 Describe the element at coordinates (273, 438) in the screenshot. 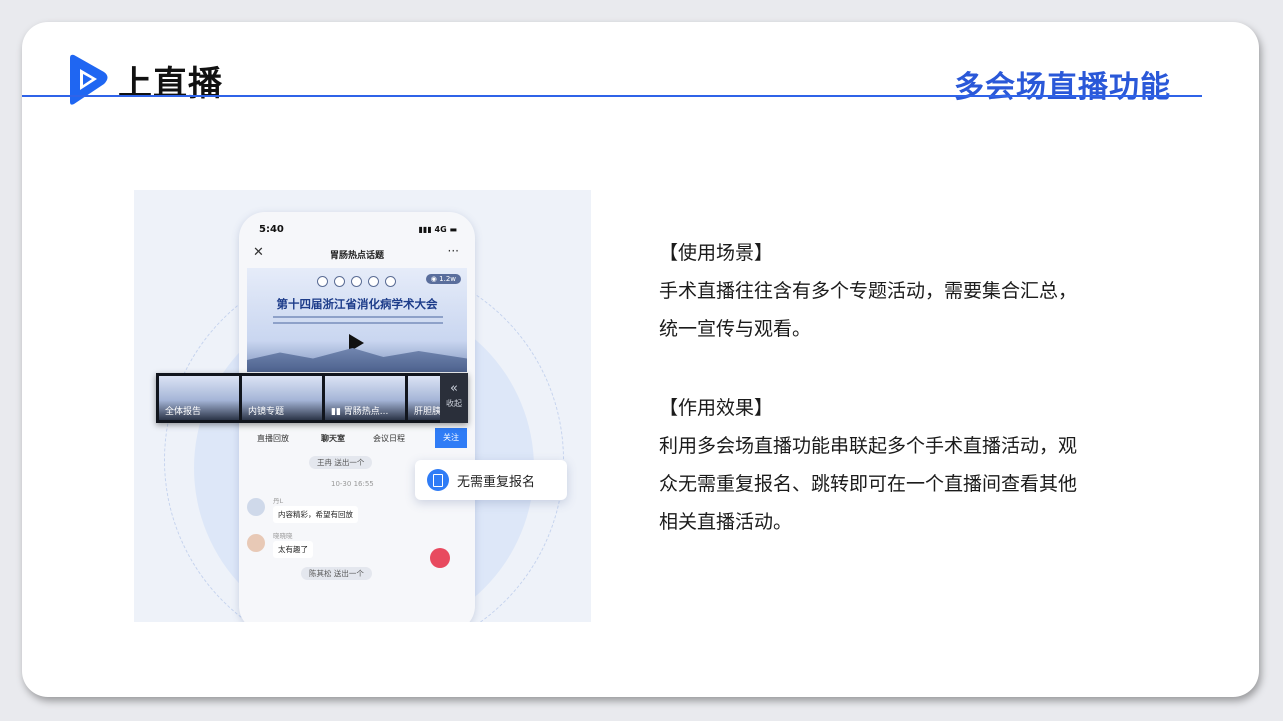

I see `tab-replay: 直播回放` at that location.